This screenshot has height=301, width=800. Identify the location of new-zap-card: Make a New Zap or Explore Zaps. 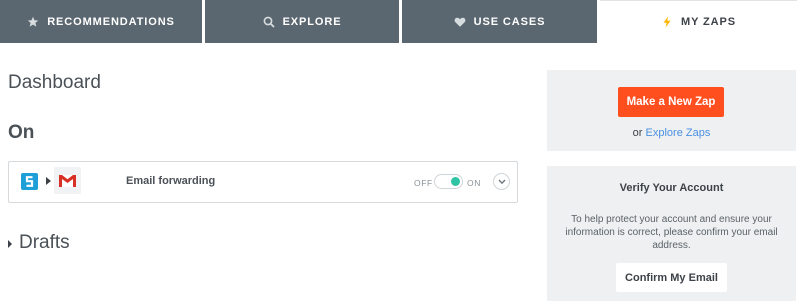
(671, 110).